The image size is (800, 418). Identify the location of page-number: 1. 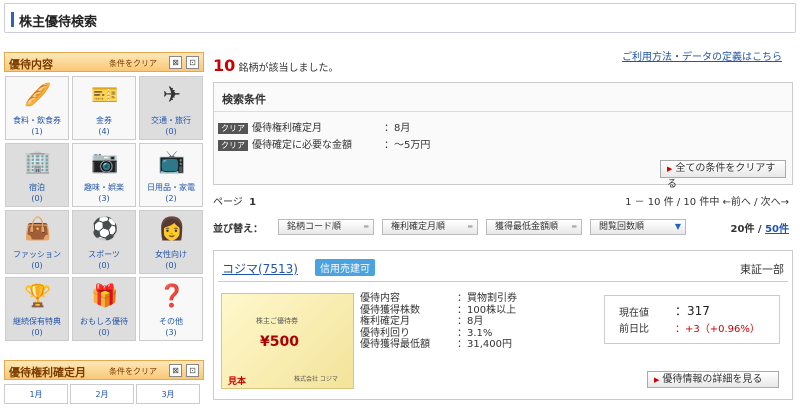
(253, 202).